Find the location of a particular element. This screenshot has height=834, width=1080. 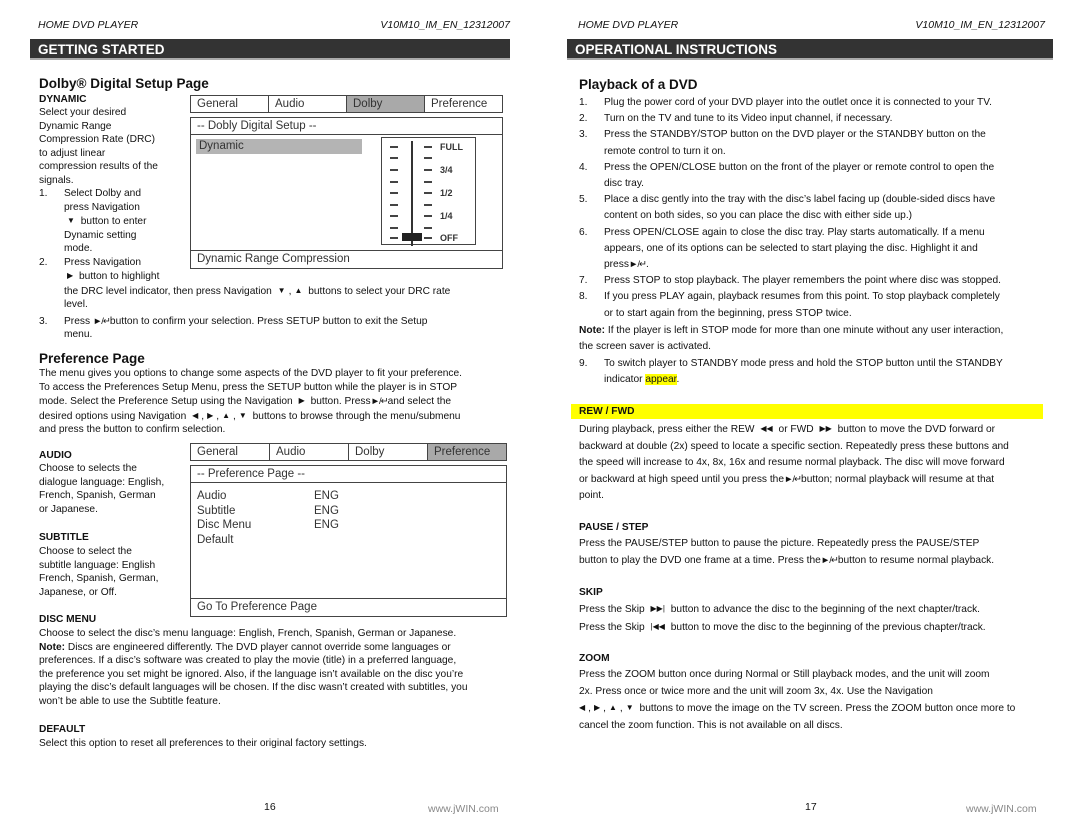

text-line: dialogue language: English, is located at coordinates (102, 482).